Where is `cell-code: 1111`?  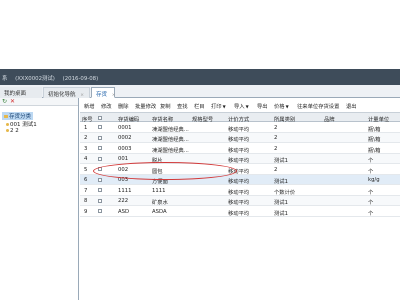
cell-code: 1111 is located at coordinates (125, 190).